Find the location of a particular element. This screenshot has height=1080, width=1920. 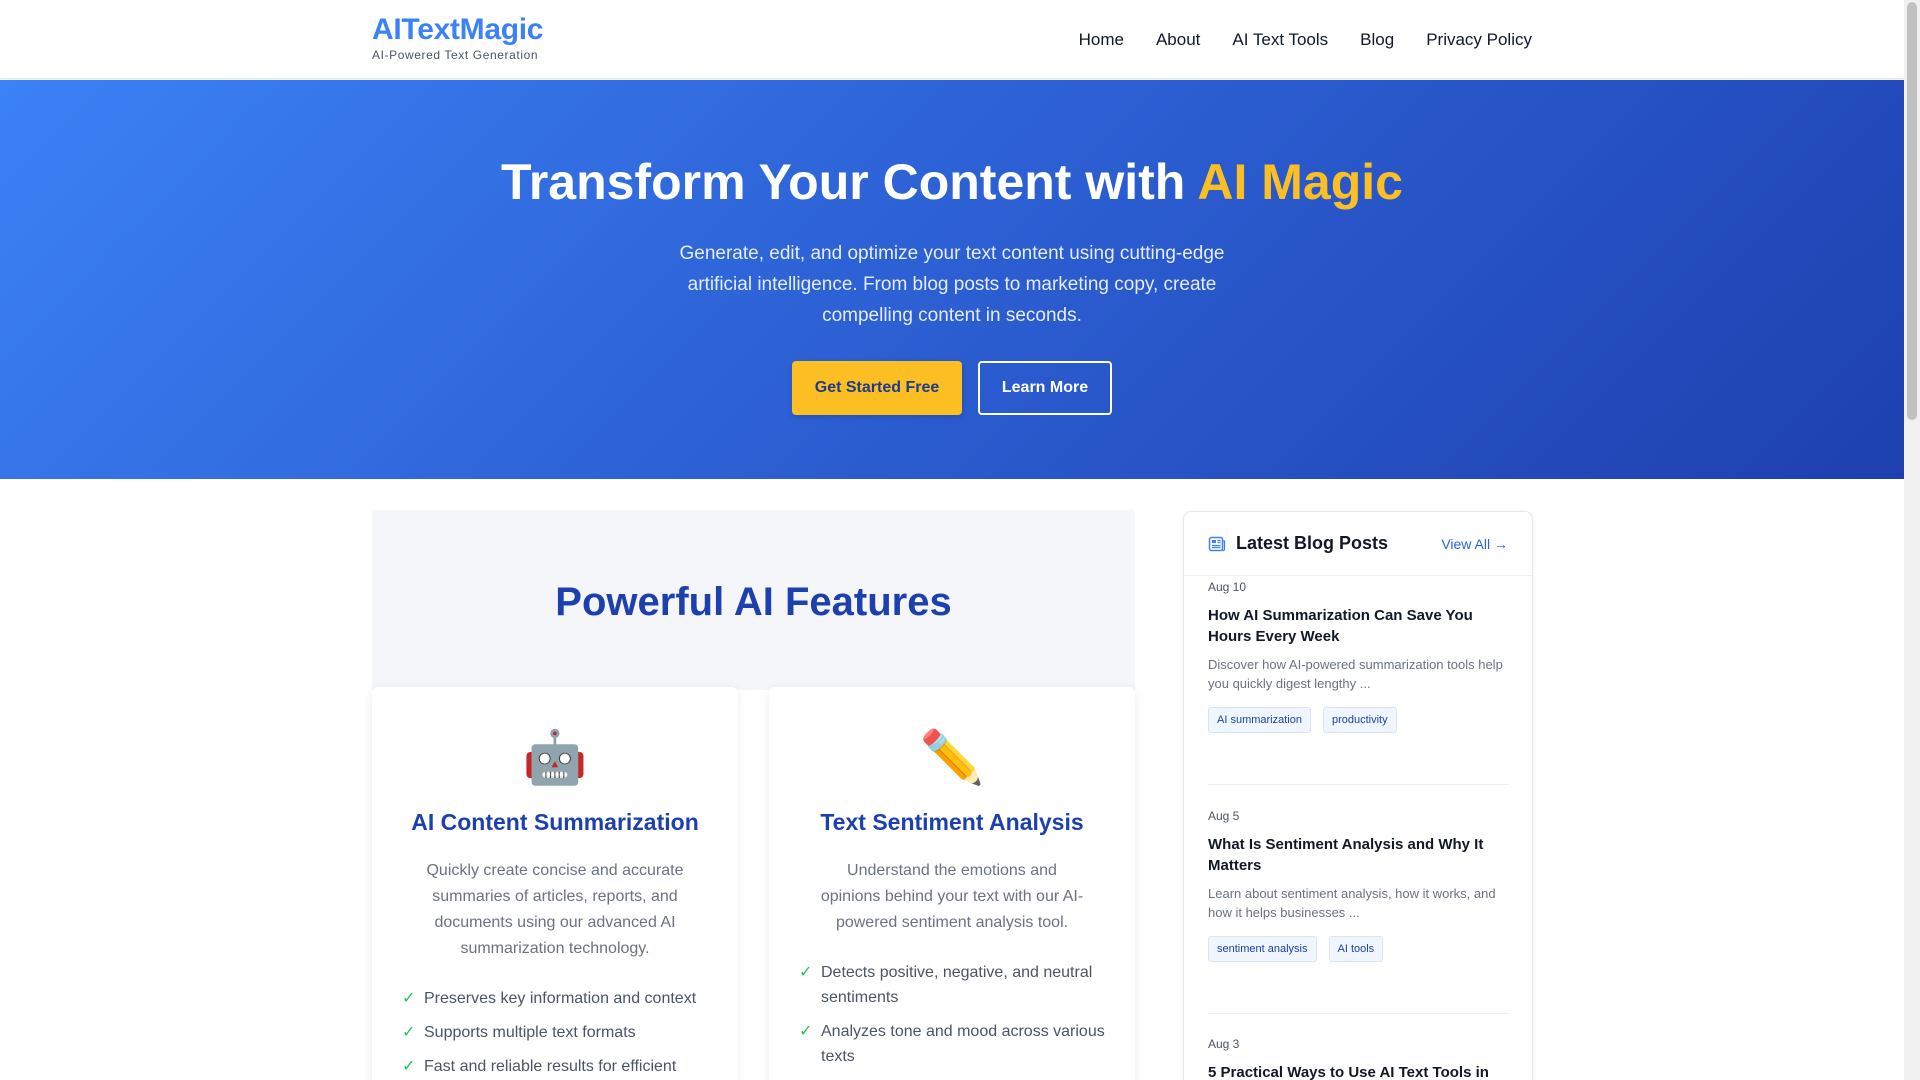

feature-point-text: Preserves key information and context is located at coordinates (560, 998).